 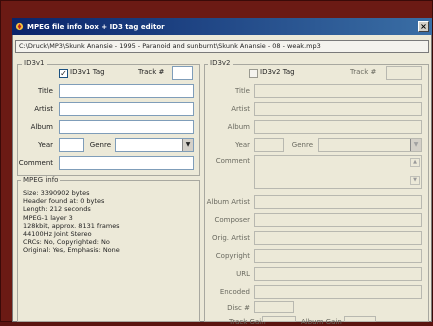 What do you see at coordinates (126, 91) in the screenshot?
I see `id3v1-title-input` at bounding box center [126, 91].